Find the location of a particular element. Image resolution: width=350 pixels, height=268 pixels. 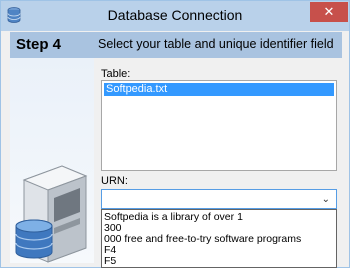

urn-dropdown: ⌄ is located at coordinates (219, 199).